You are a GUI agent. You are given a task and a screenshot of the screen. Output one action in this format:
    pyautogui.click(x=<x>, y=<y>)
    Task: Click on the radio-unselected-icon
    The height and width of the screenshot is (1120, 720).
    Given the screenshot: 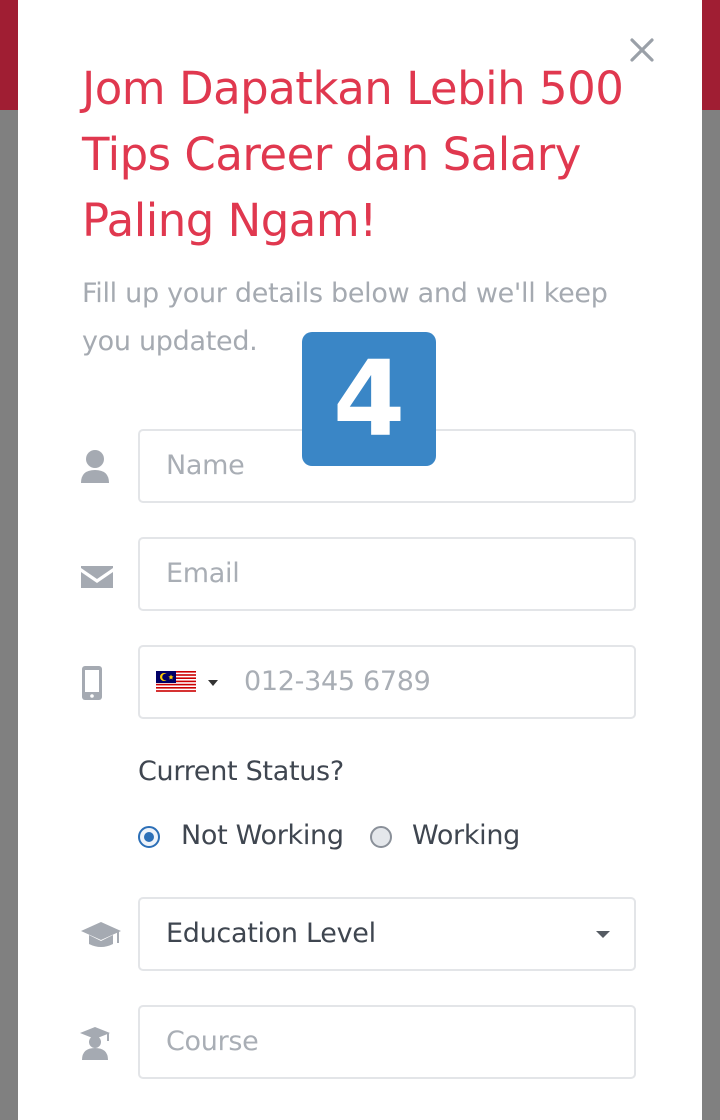 What is the action you would take?
    pyautogui.click(x=381, y=837)
    